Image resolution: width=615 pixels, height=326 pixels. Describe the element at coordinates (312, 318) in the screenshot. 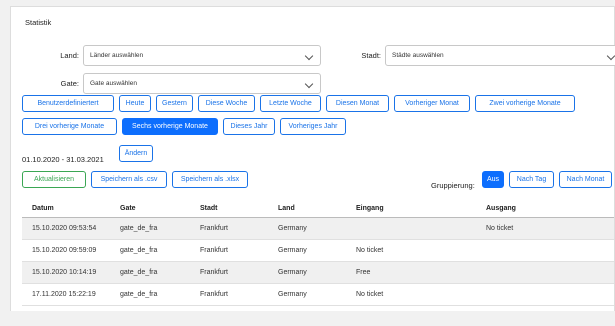

I see `page-footer` at that location.